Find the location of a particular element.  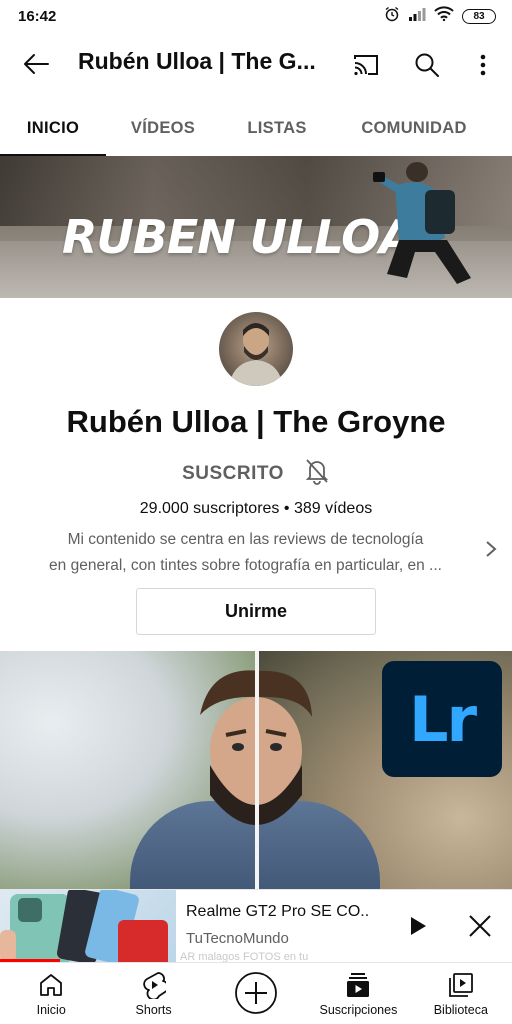

close-mini-player-button is located at coordinates (480, 926).